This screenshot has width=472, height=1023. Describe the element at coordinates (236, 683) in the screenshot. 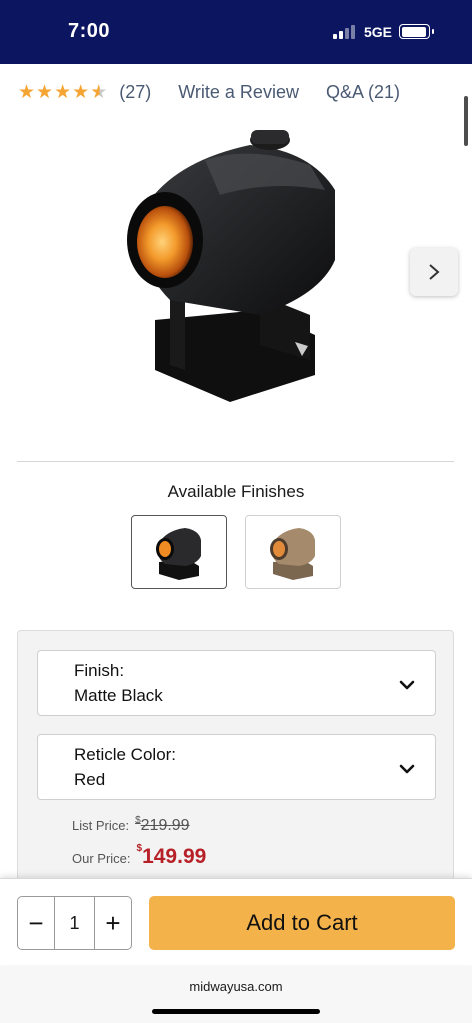

I see `finish-select: Finish: Matte Black` at that location.